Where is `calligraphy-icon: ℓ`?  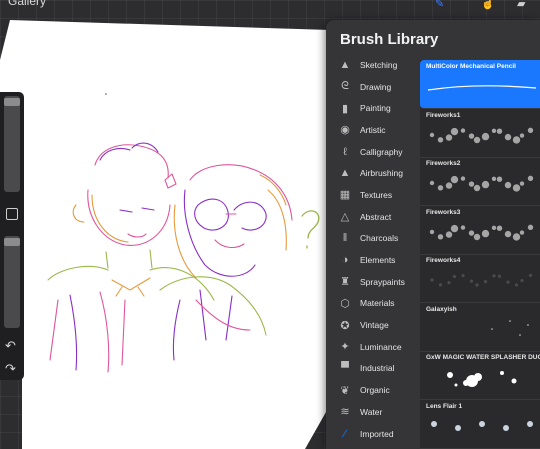
calligraphy-icon: ℓ is located at coordinates (345, 151).